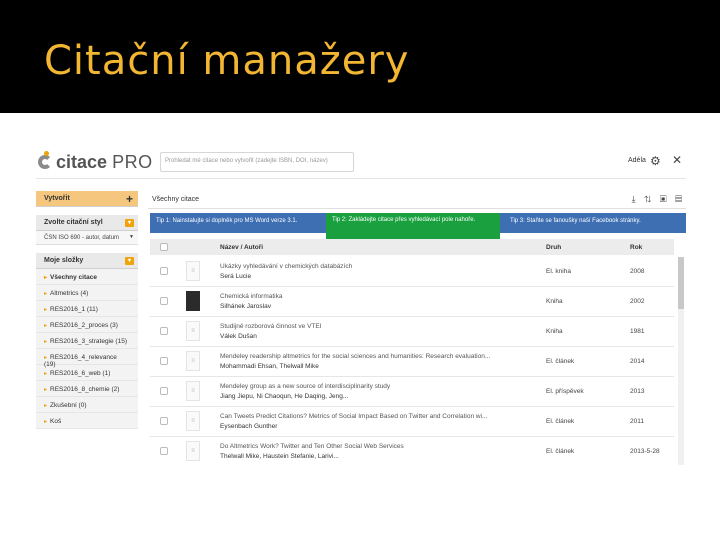 The image size is (720, 540). What do you see at coordinates (45, 162) in the screenshot?
I see `logo-mark-icon` at bounding box center [45, 162].